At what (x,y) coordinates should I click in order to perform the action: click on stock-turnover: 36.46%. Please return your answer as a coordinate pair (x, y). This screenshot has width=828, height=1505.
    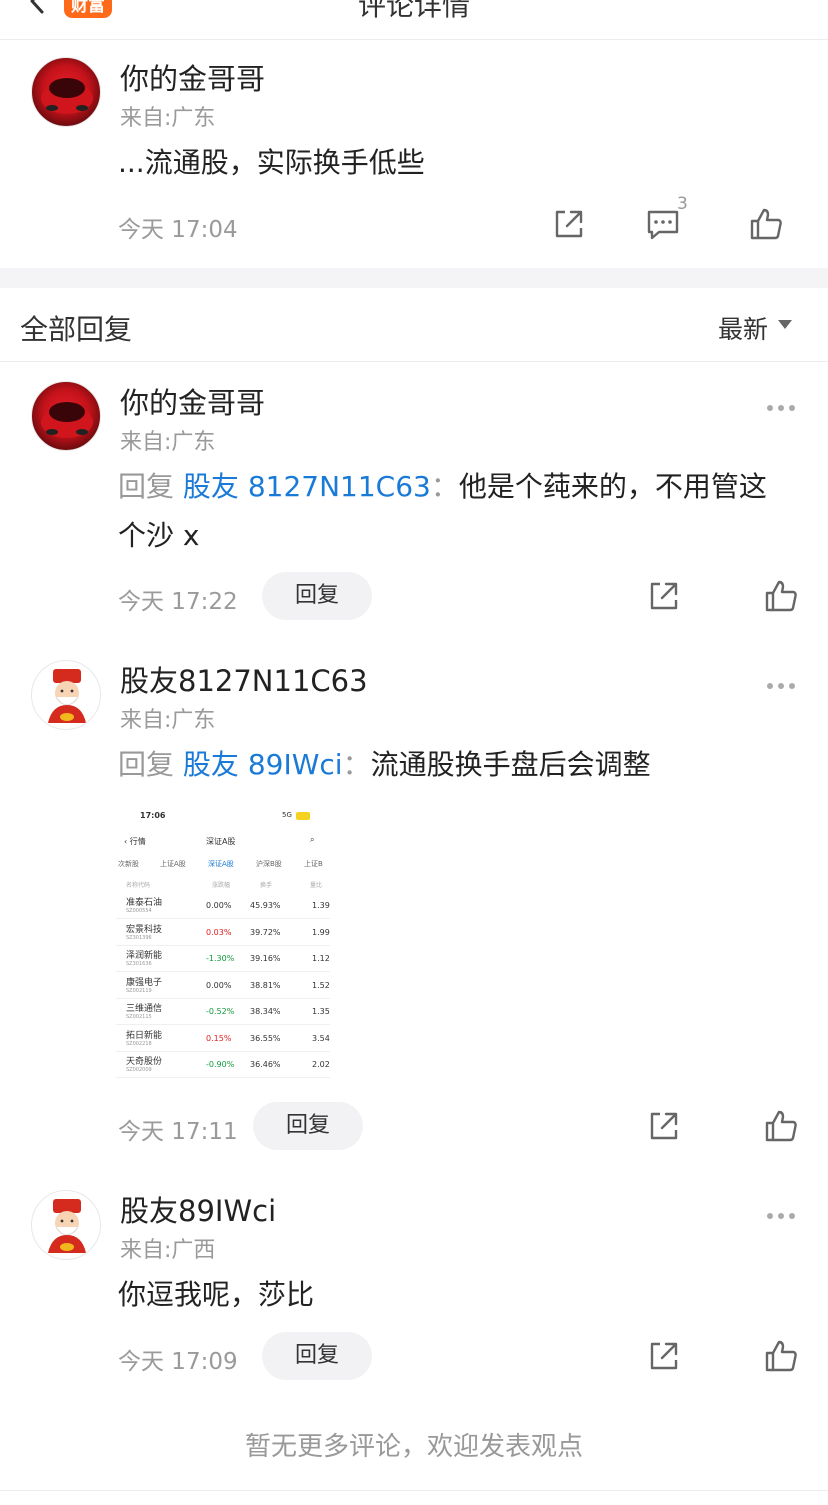
    Looking at the image, I should click on (265, 1064).